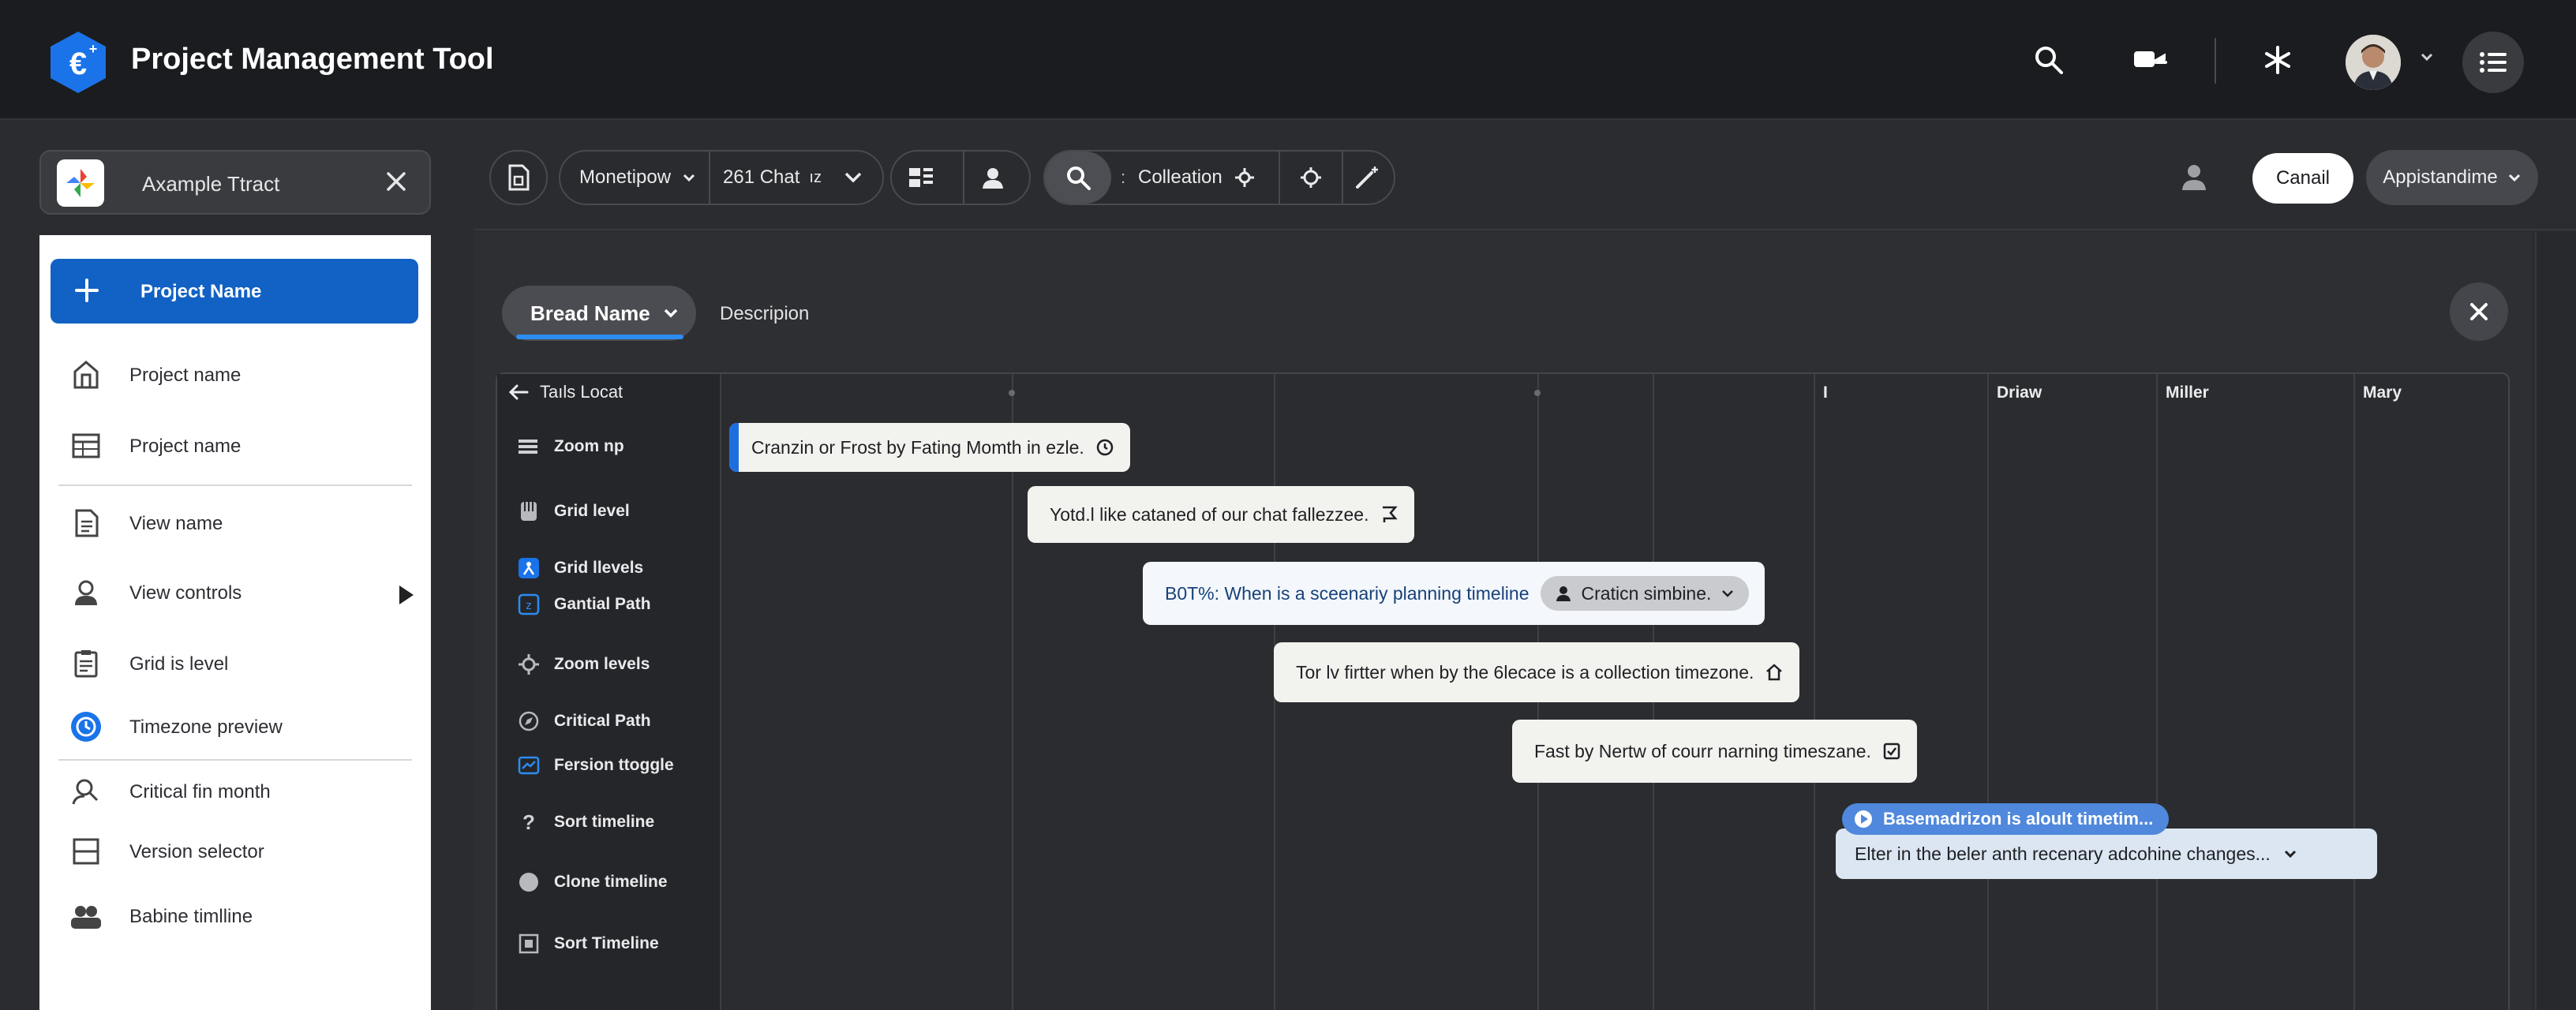  Describe the element at coordinates (2382, 392) in the screenshot. I see `column-header: Mary` at that location.